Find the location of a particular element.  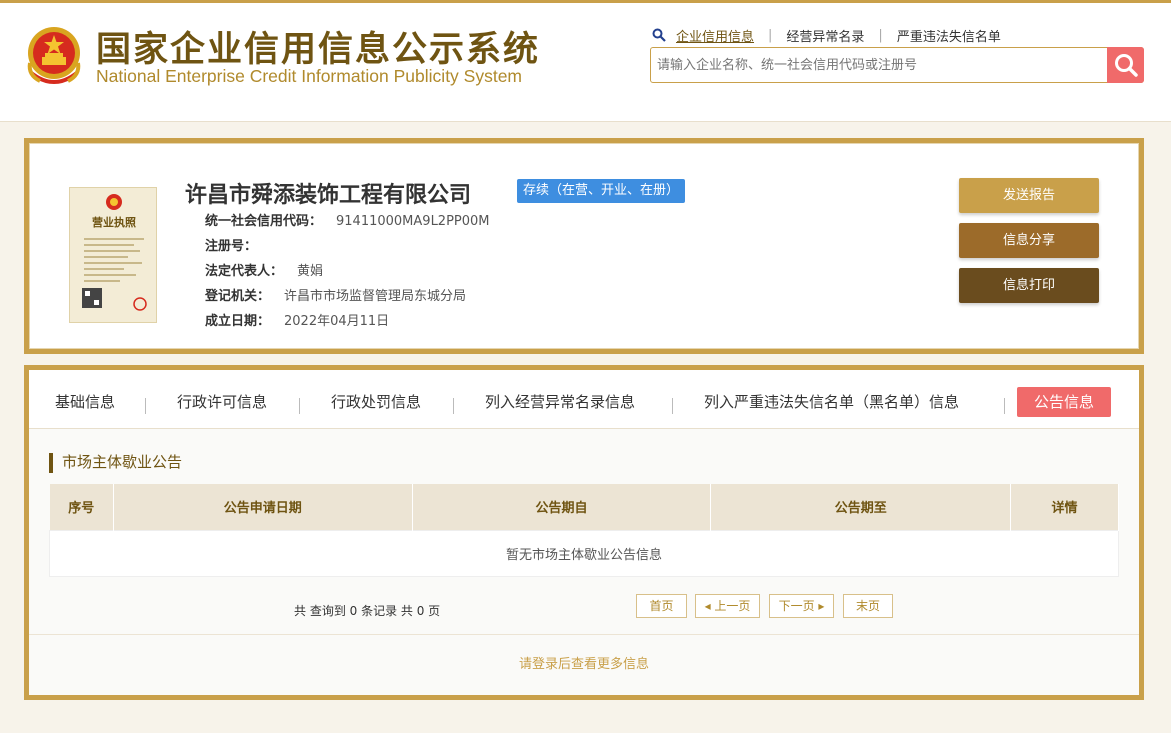

info-label: 统一社会信用代码： is located at coordinates (264, 221).